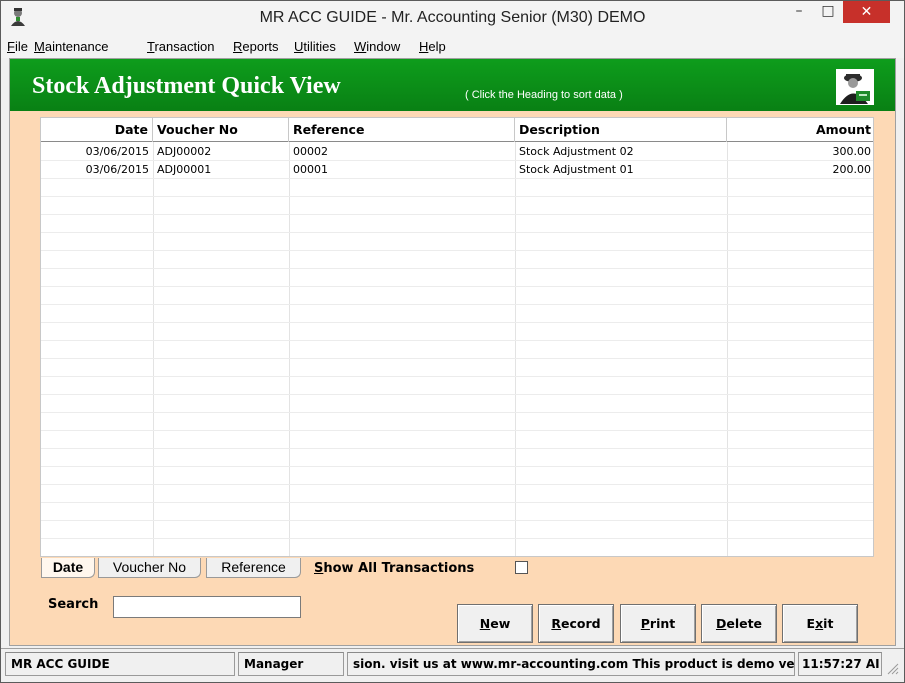 Image resolution: width=905 pixels, height=683 pixels. What do you see at coordinates (866, 12) in the screenshot?
I see `close-button: ✕` at bounding box center [866, 12].